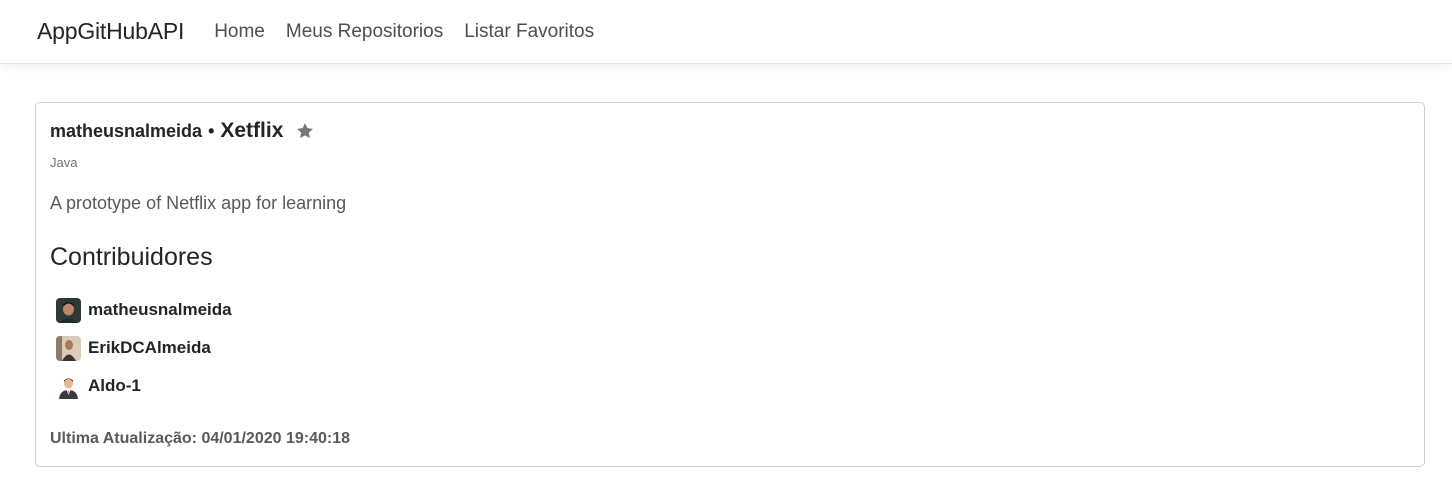 This screenshot has width=1452, height=477. What do you see at coordinates (110, 31) in the screenshot?
I see `brand-link: AppGitHubAPI` at bounding box center [110, 31].